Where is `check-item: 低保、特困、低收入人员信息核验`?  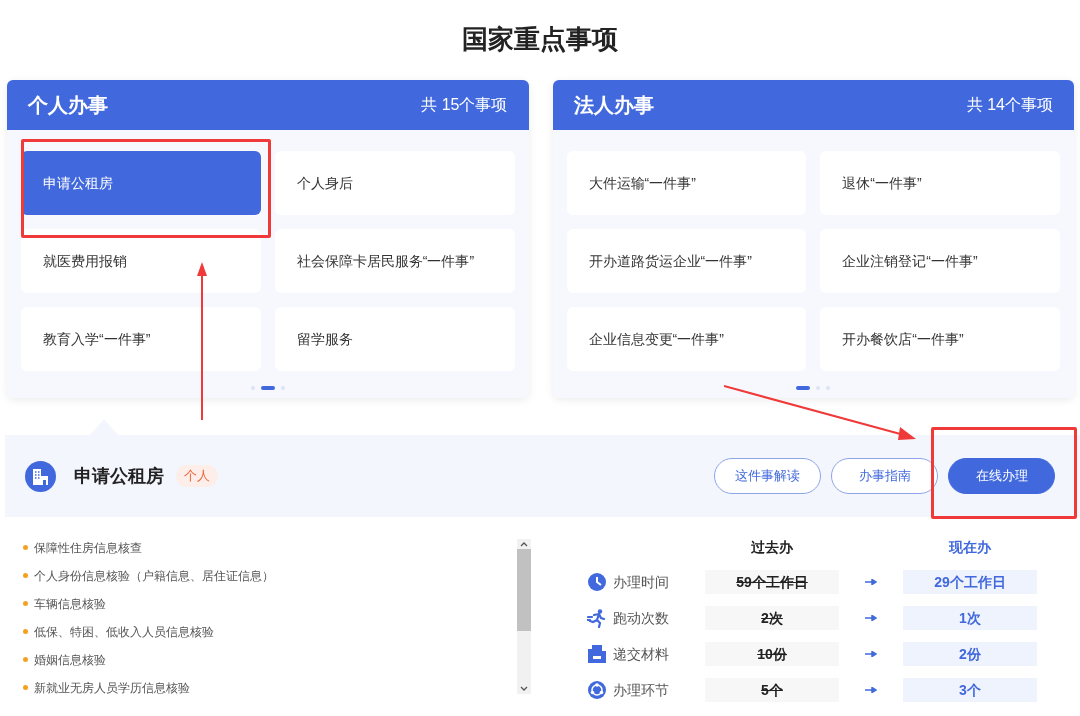 check-item: 低保、特困、低收入人员信息核验 is located at coordinates (124, 632).